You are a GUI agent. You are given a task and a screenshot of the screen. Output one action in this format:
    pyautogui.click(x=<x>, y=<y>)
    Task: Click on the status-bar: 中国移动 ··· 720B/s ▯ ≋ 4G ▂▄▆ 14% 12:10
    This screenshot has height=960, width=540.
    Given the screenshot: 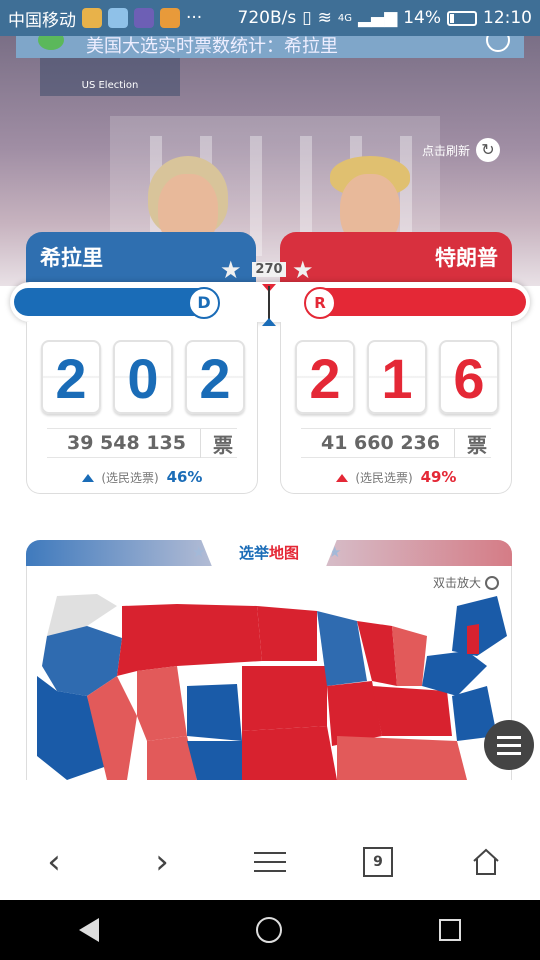 What is the action you would take?
    pyautogui.click(x=270, y=18)
    